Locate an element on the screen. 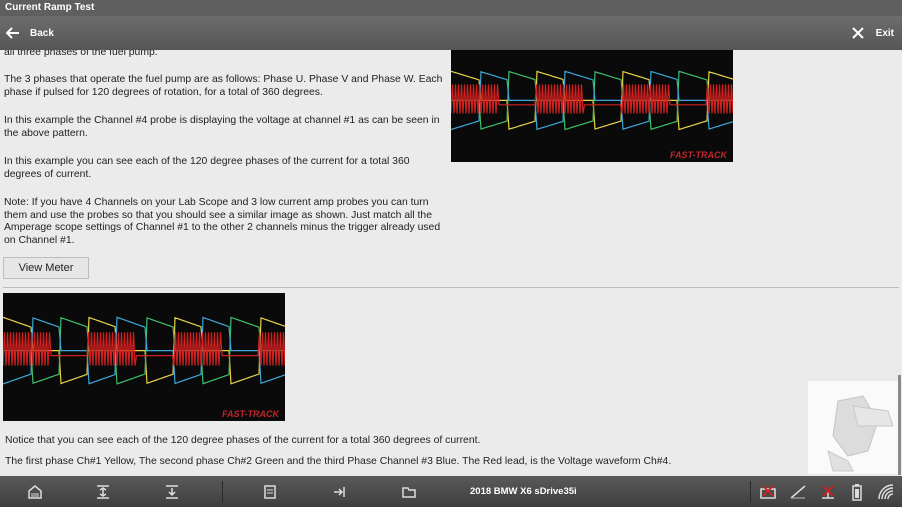  nav-bar: Back Exit is located at coordinates (451, 33).